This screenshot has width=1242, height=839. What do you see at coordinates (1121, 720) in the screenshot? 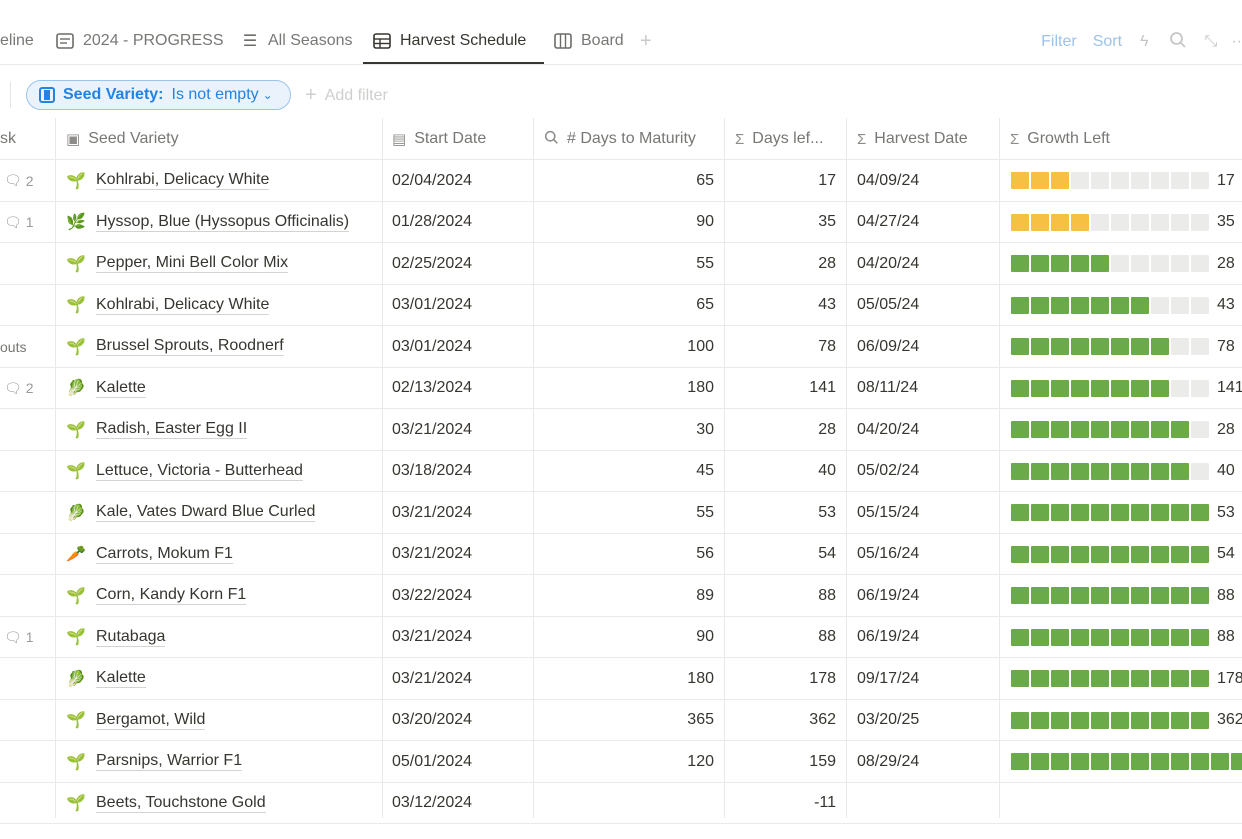
I see `growth-left-cell: 362` at bounding box center [1121, 720].